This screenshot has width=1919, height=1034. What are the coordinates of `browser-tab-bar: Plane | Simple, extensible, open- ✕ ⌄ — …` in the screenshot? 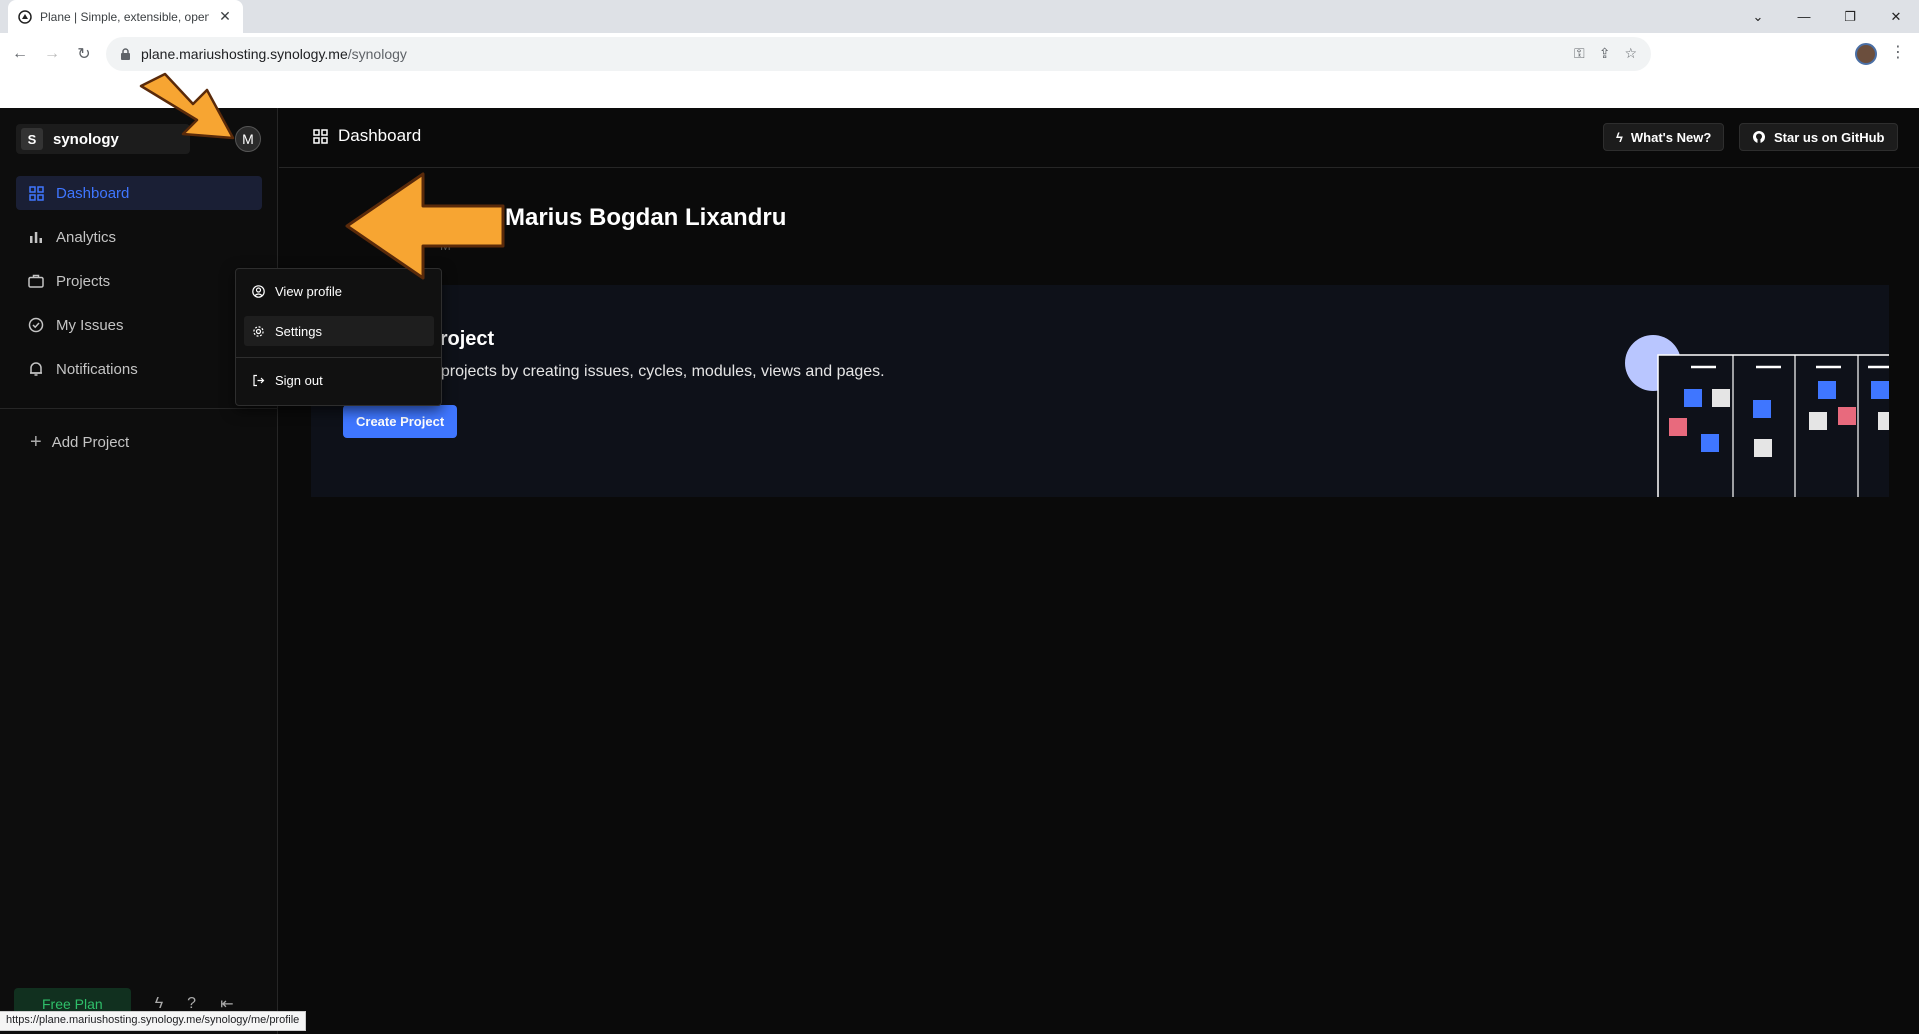 It's located at (959, 16).